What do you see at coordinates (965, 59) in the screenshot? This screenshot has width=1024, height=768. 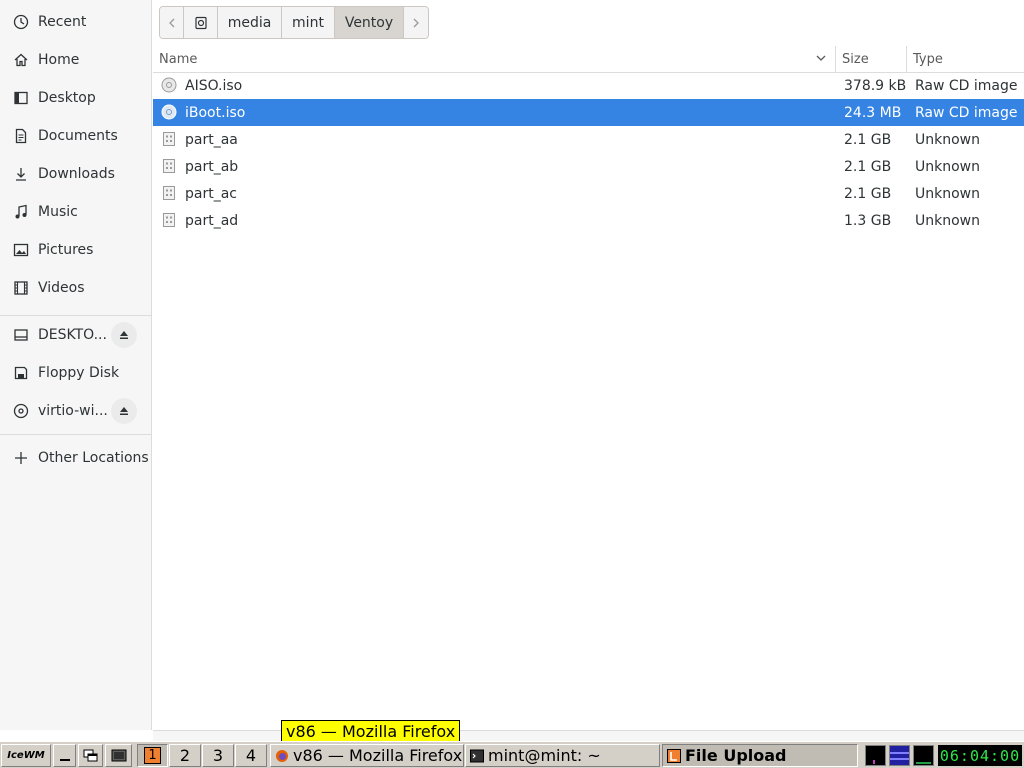 I see `column-header-type: Type` at bounding box center [965, 59].